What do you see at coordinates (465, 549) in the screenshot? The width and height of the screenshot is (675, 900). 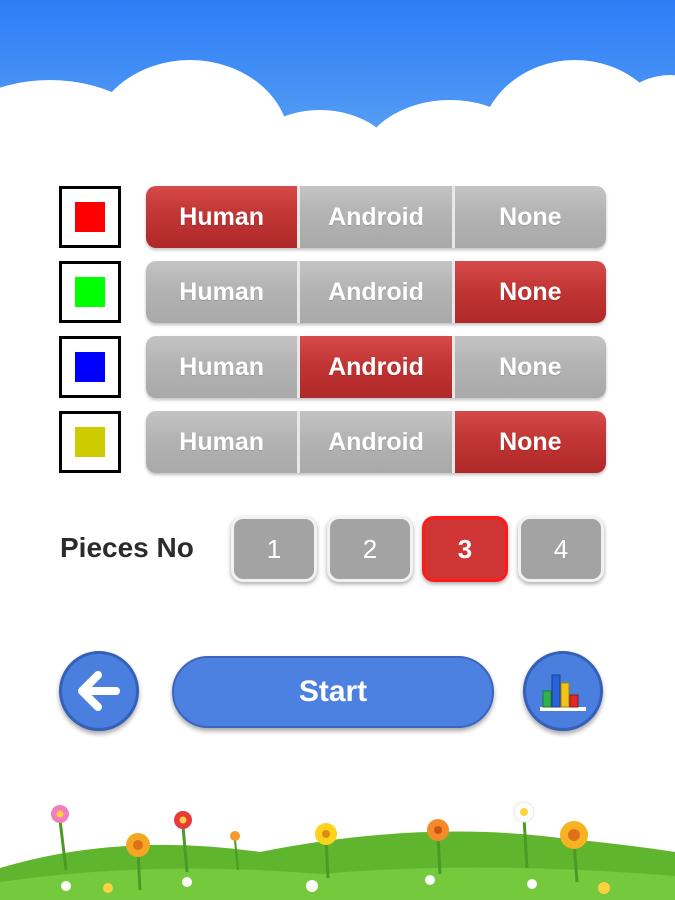 I see `pieces-option-3: 3` at bounding box center [465, 549].